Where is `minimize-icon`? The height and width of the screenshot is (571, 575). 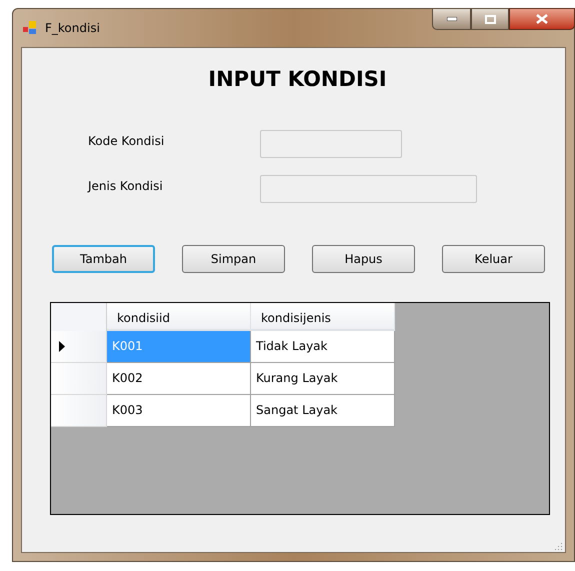 minimize-icon is located at coordinates (451, 19).